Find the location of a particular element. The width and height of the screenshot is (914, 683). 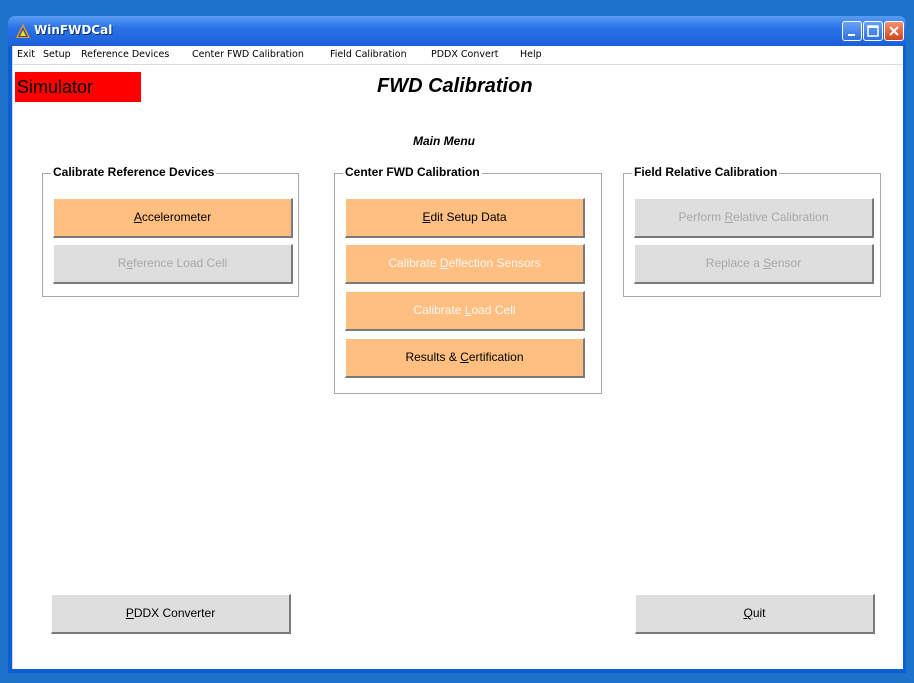

pddx-label-mnemonic: P is located at coordinates (129, 613).